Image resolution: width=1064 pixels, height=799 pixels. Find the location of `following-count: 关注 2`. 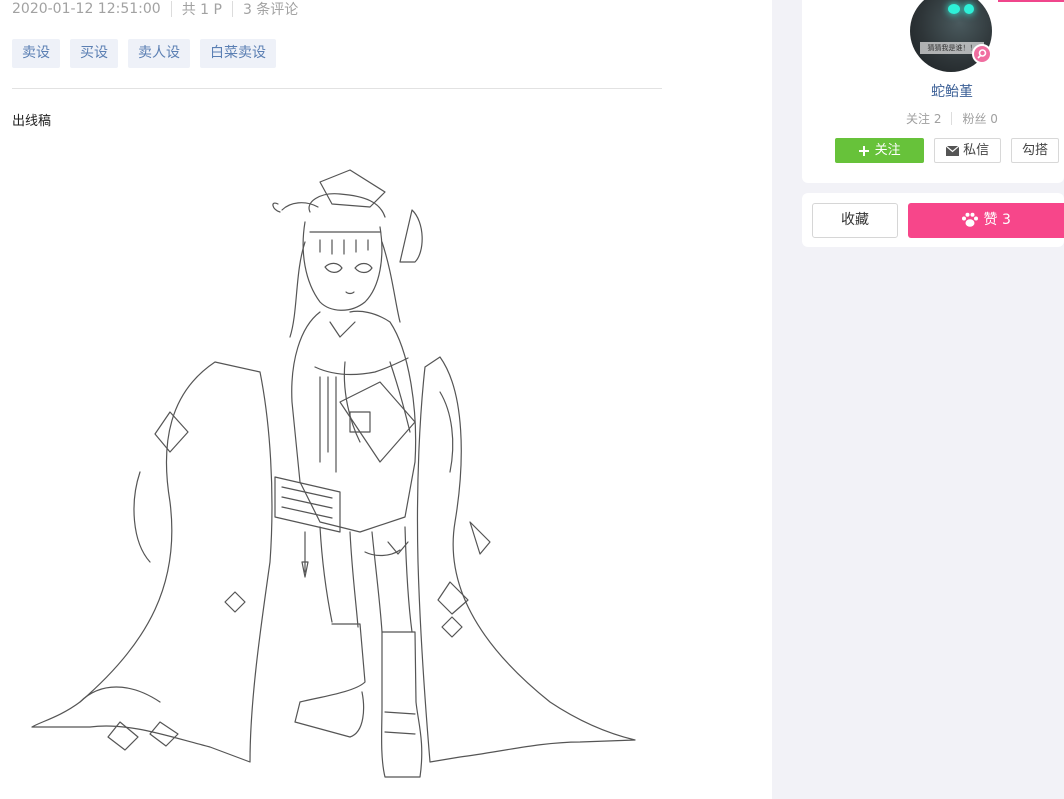

following-count: 关注 2 is located at coordinates (923, 118).